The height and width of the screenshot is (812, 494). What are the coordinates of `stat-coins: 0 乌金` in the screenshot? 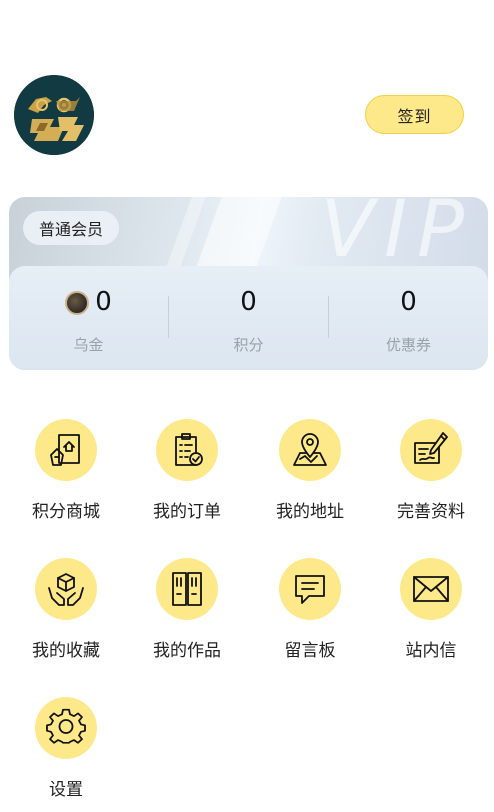 It's located at (88, 318).